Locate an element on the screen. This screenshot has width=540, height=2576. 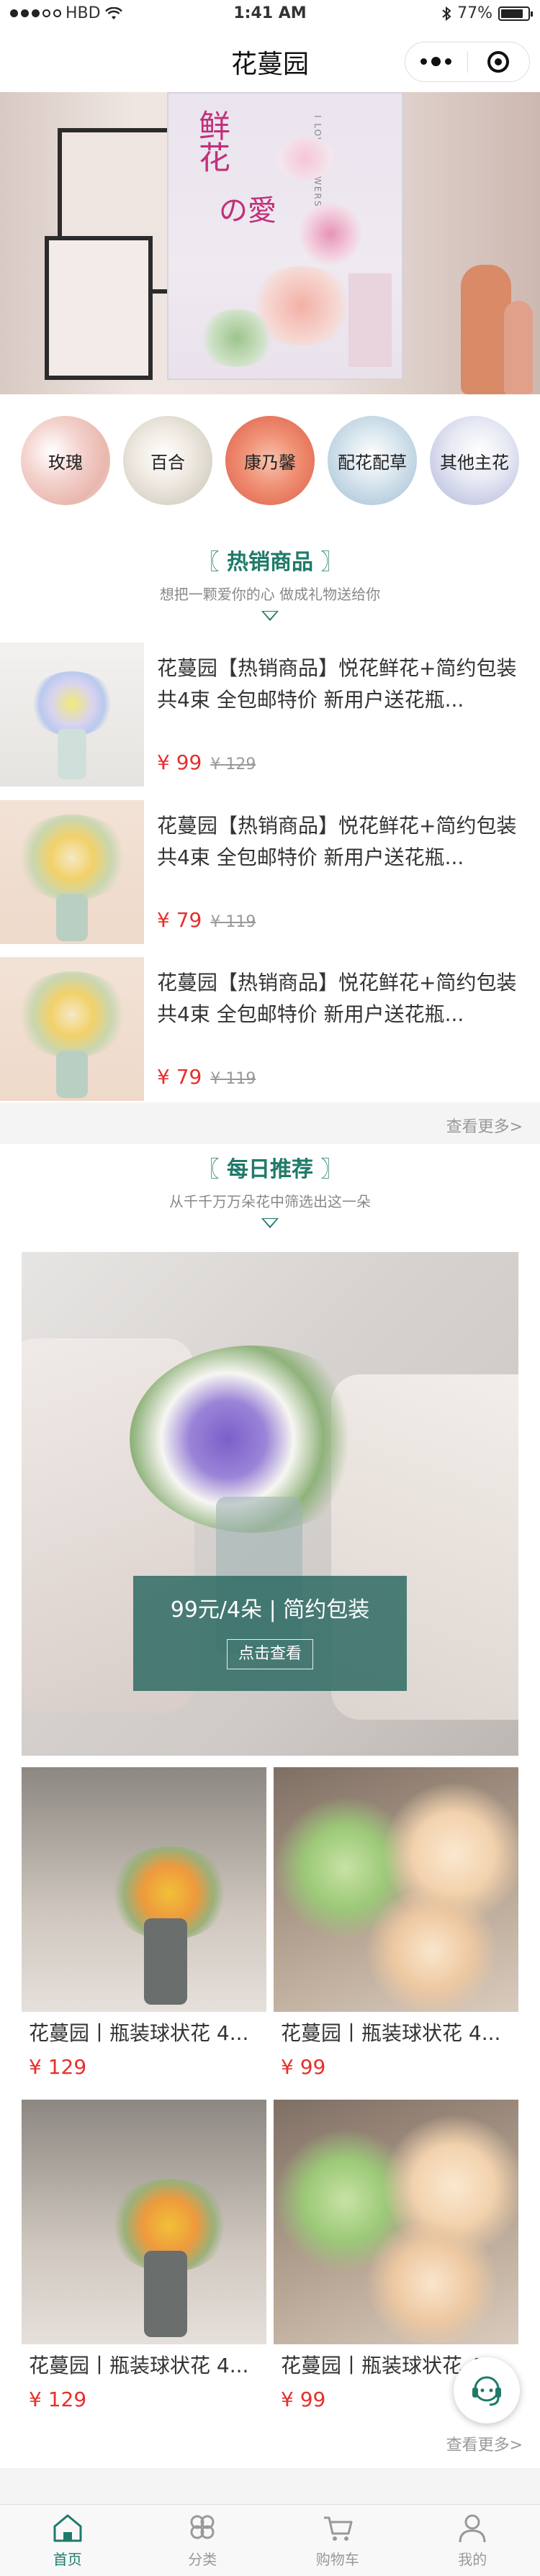
category-filler: 配花配草 is located at coordinates (372, 460).